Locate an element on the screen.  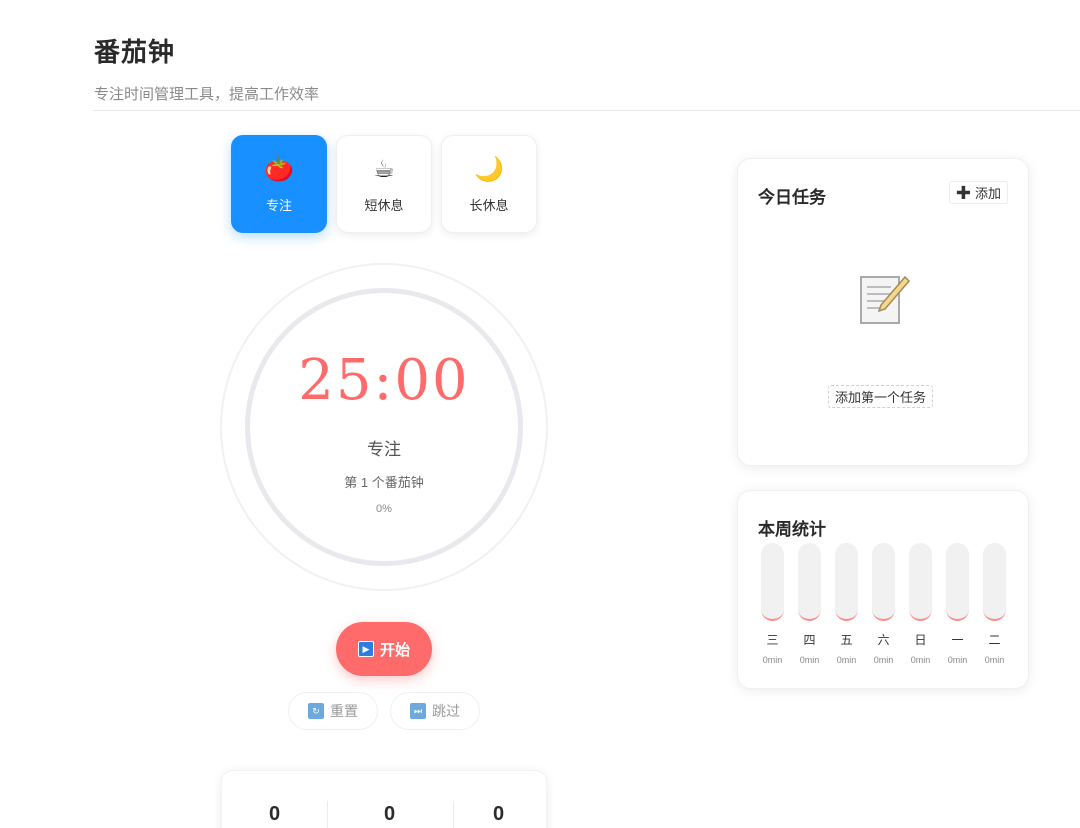
weekly-bar: 二 0min is located at coordinates (994, 604).